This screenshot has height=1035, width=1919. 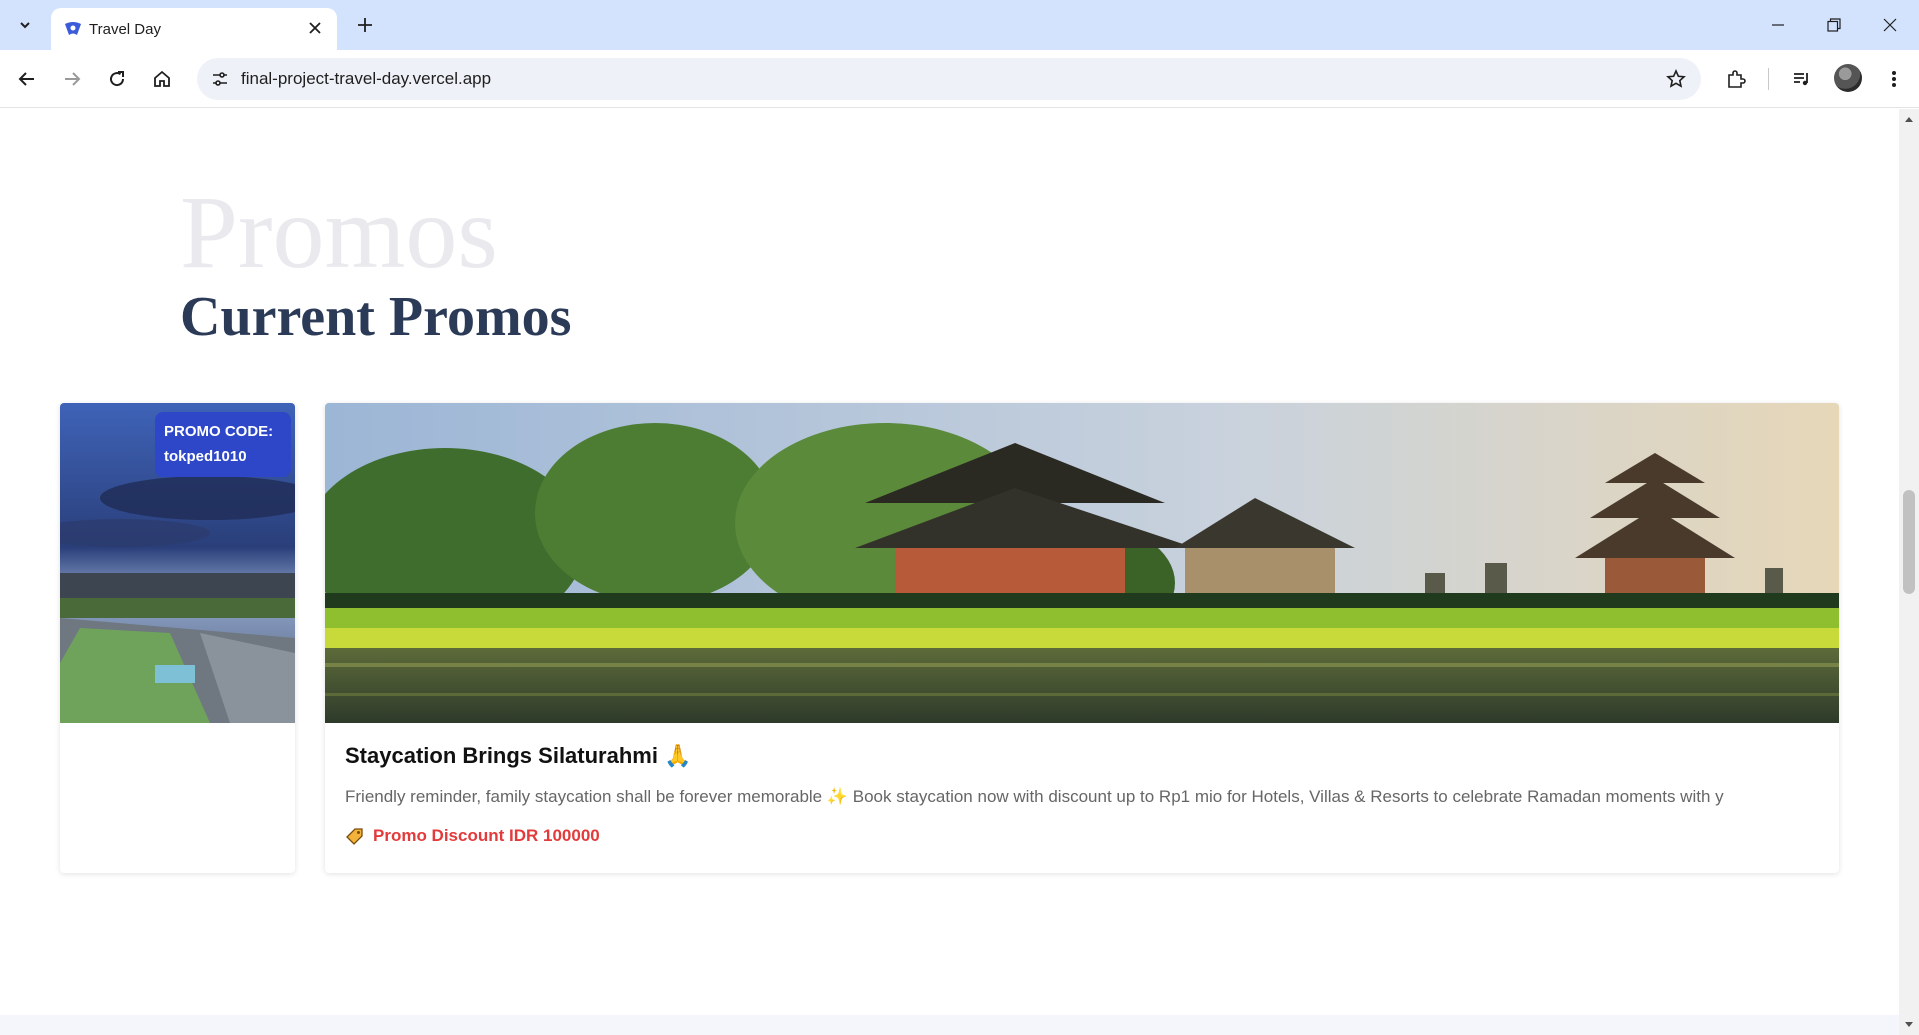 I want to click on triangle-down-icon, so click(x=1909, y=1024).